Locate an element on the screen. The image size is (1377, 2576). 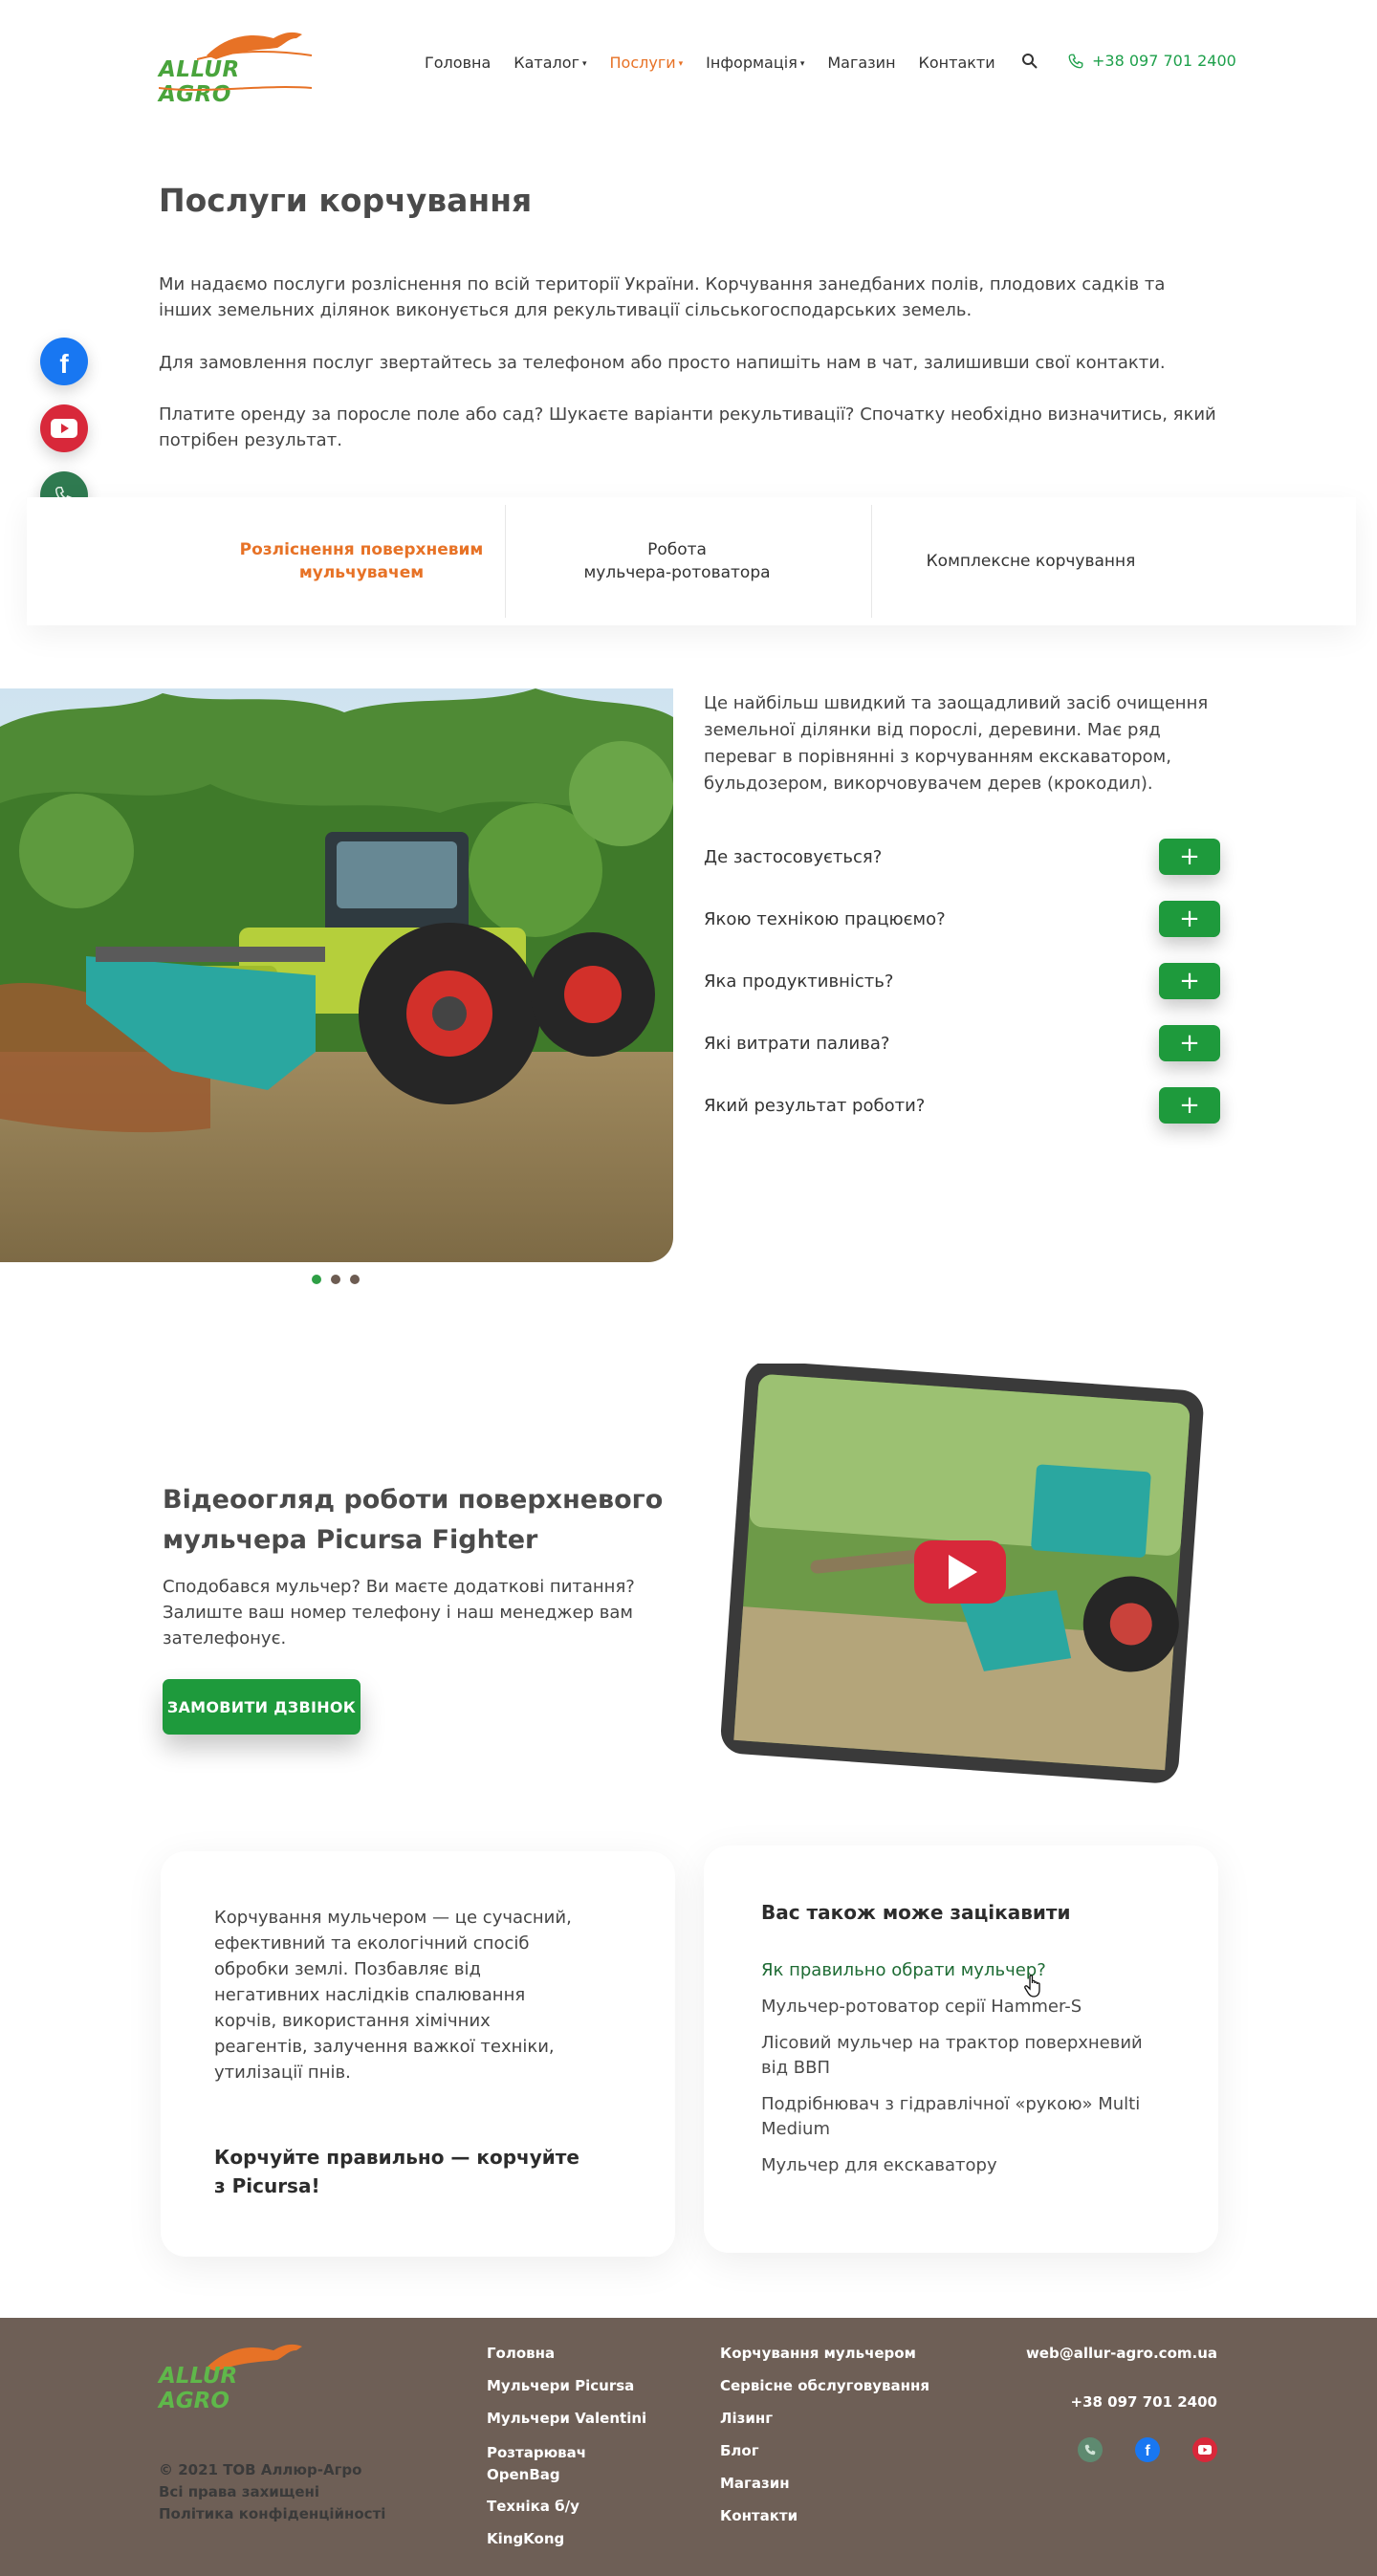
footer-phone: +38 097 701 2400 is located at coordinates (1144, 2402).